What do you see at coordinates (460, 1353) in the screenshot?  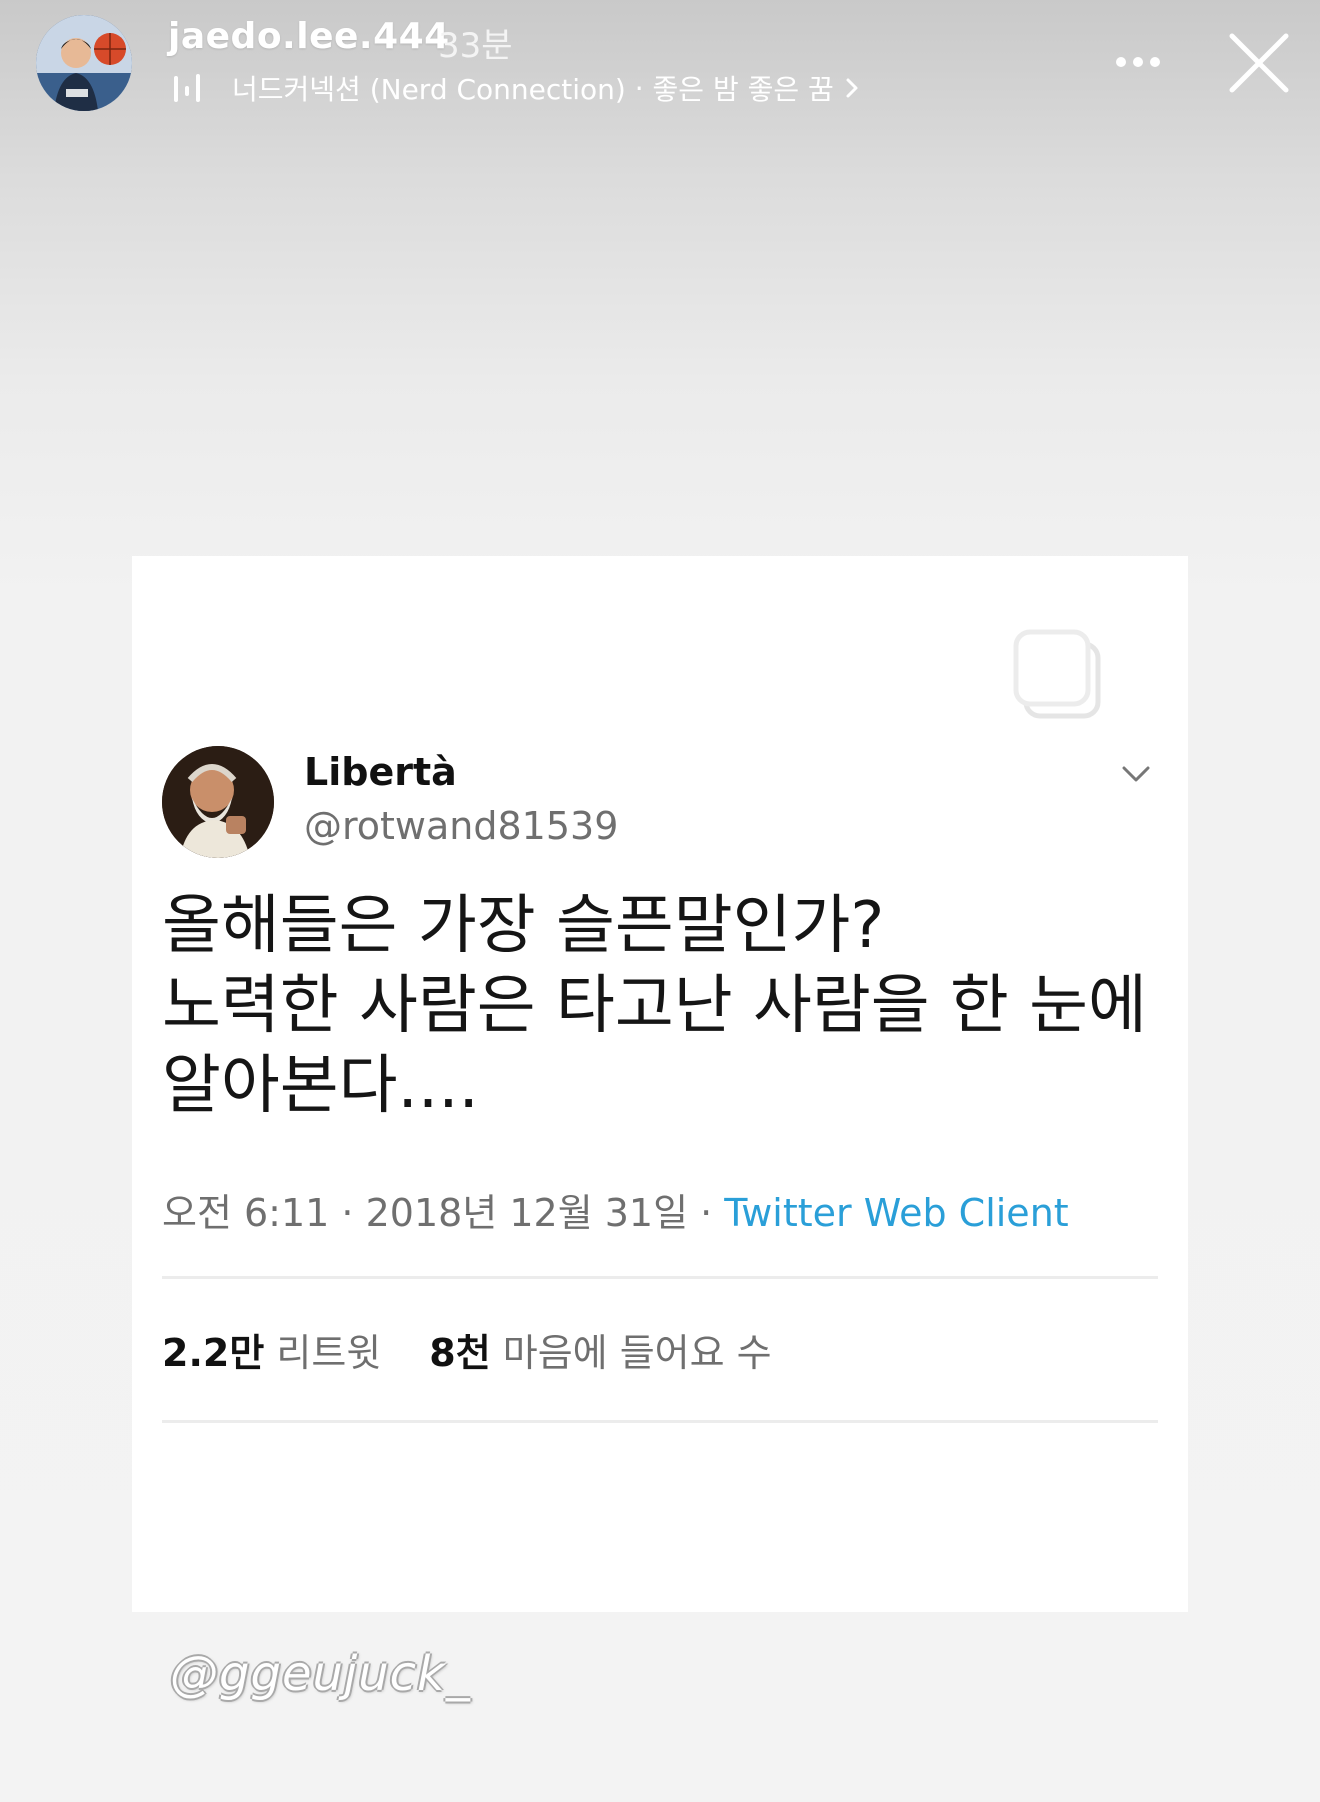 I see `like-count: 8천` at bounding box center [460, 1353].